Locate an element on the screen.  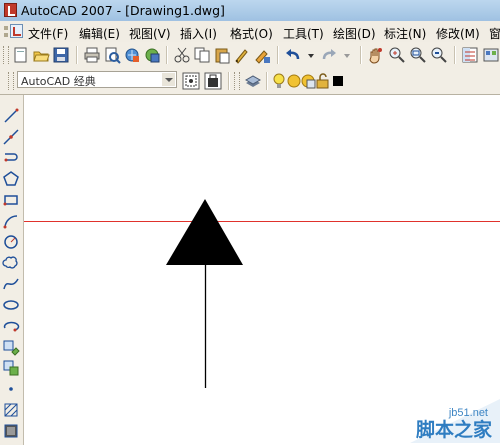
menu-file: 文件(F) is located at coordinates (48, 33).